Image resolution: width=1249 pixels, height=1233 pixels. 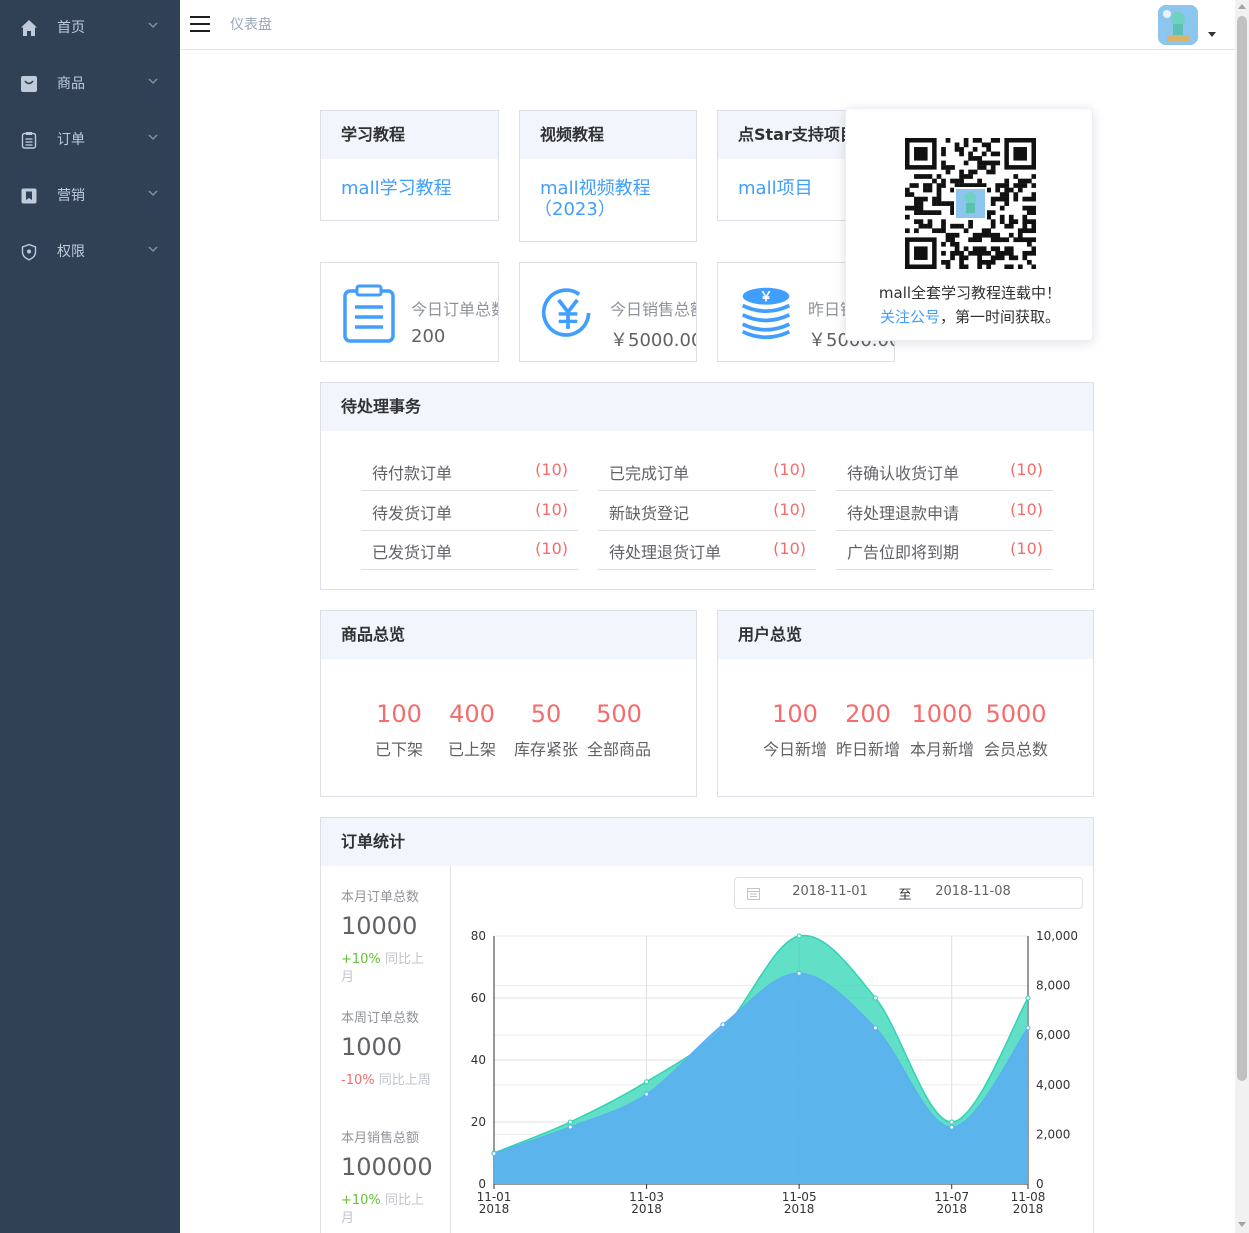 I want to click on metric-trend-label: 同比上周, so click(x=404, y=1080).